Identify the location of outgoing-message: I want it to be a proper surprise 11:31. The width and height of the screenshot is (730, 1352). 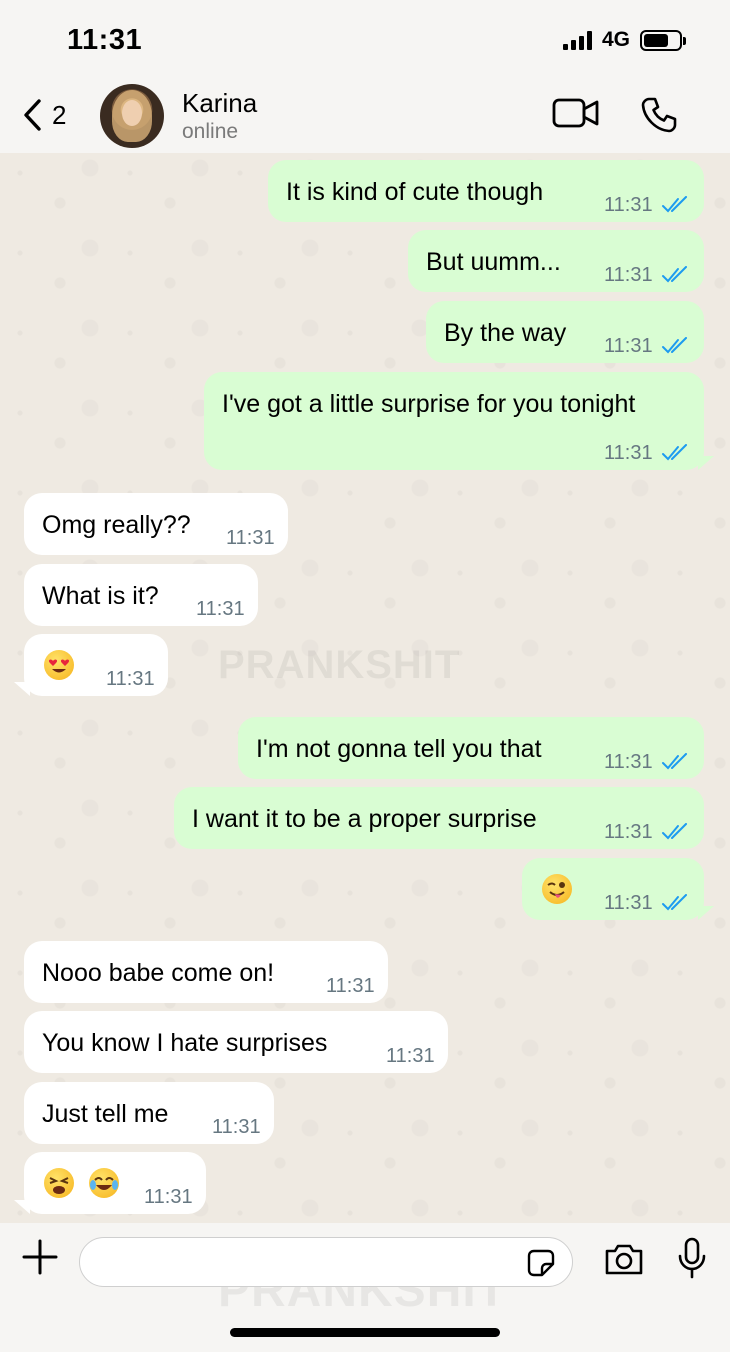
(439, 818).